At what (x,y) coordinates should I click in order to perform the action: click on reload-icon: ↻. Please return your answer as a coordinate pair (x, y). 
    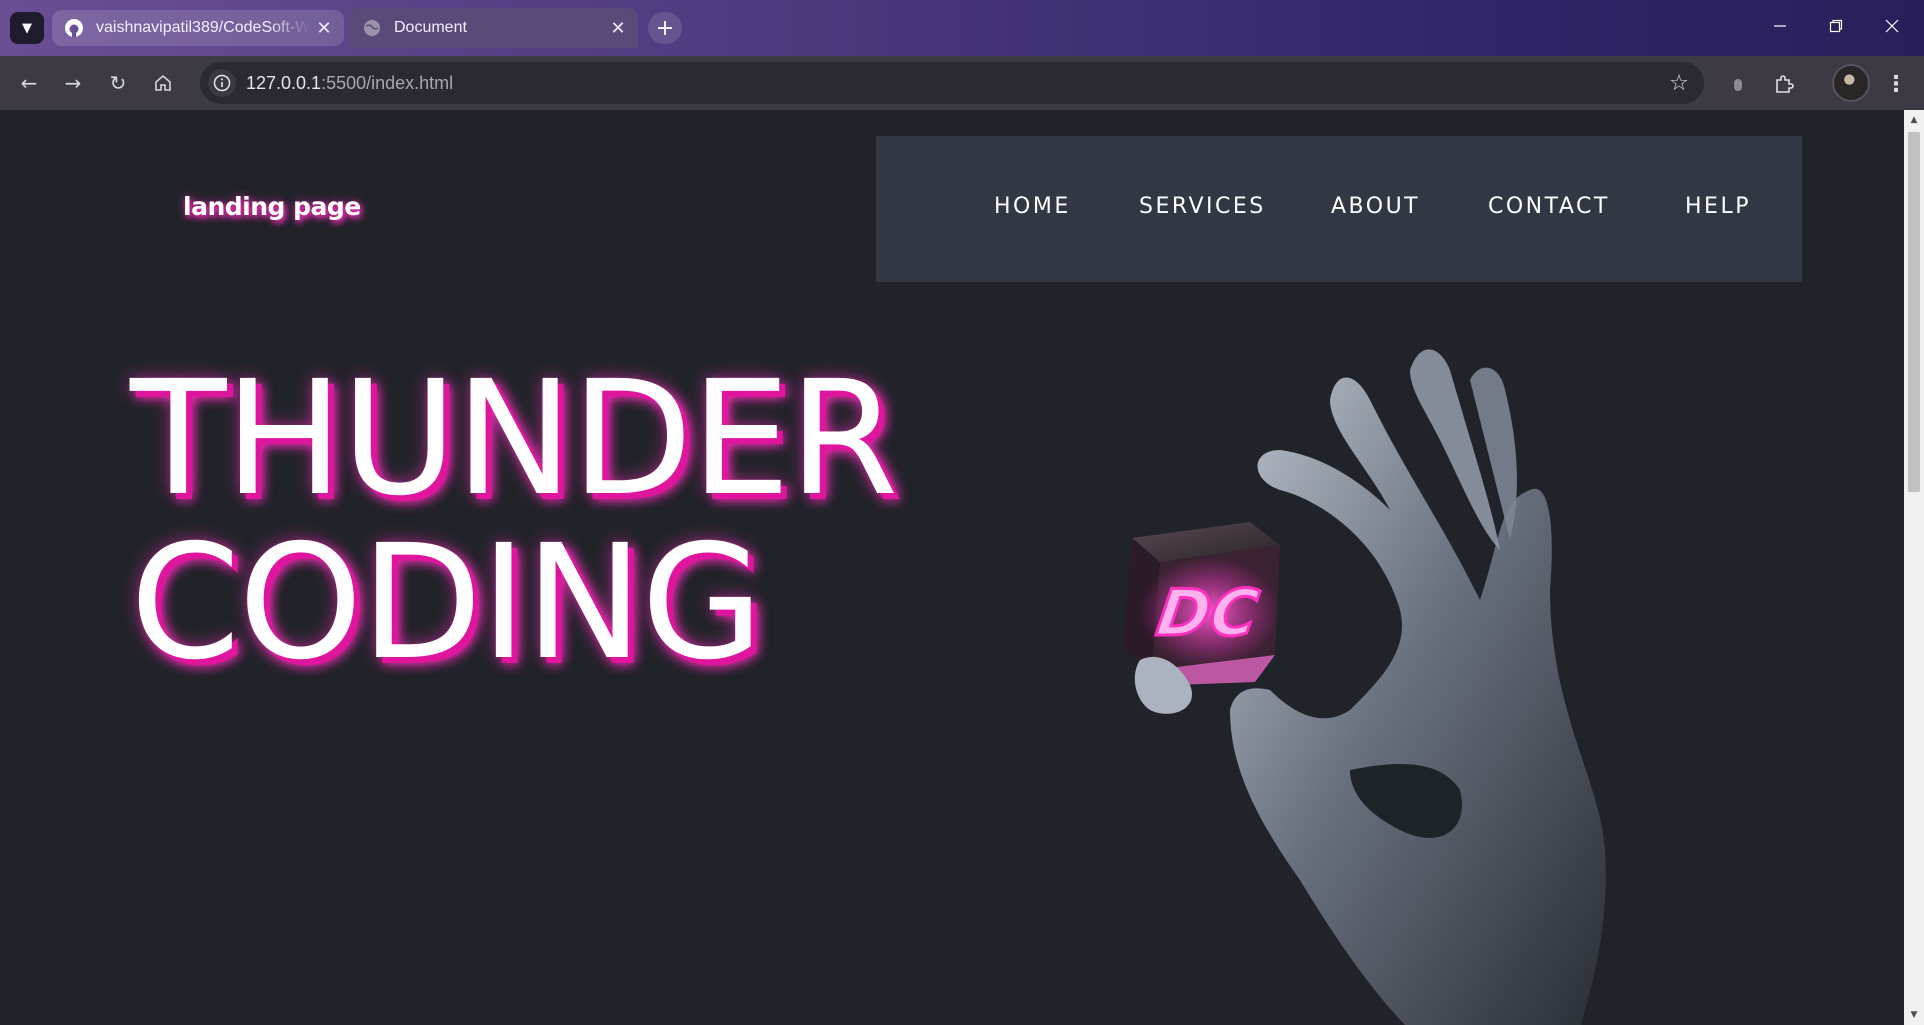
    Looking at the image, I should click on (118, 83).